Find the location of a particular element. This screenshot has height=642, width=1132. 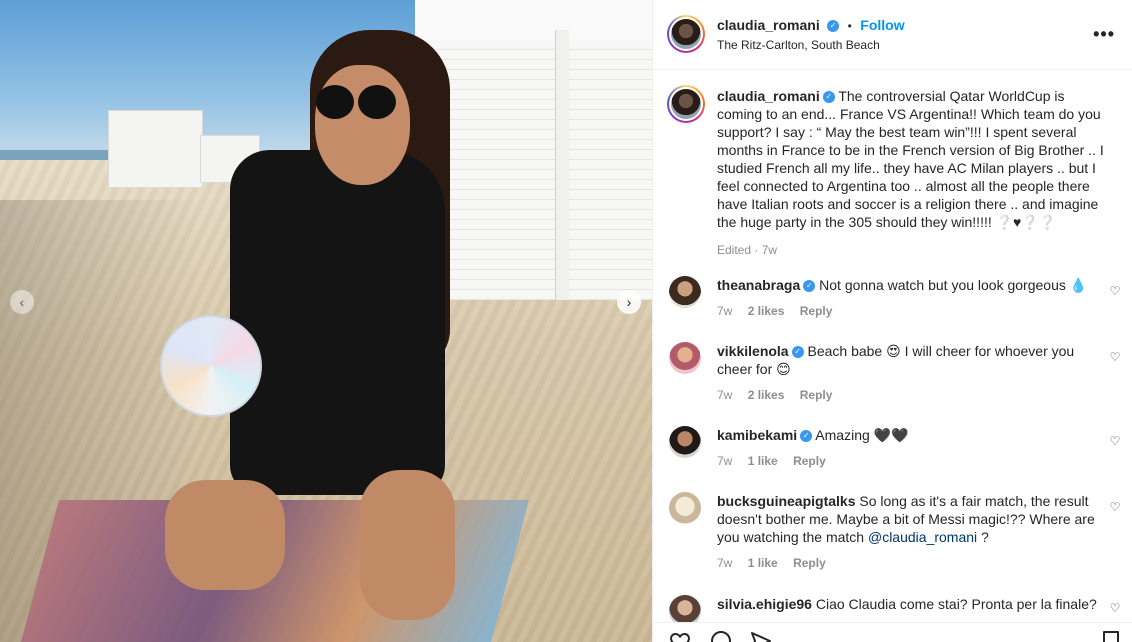

caption-avatar is located at coordinates (686, 104).